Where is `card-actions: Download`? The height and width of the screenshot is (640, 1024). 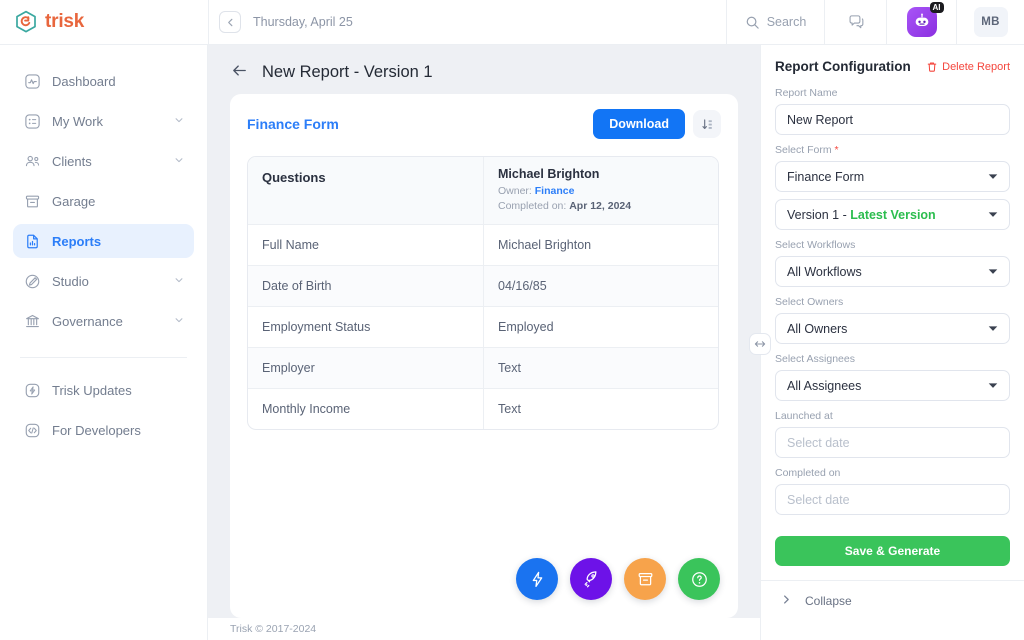 card-actions: Download is located at coordinates (657, 124).